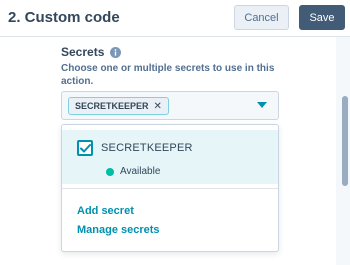 The width and height of the screenshot is (350, 265). I want to click on secrets-select: SECRETKEEPER ✕, so click(170, 105).